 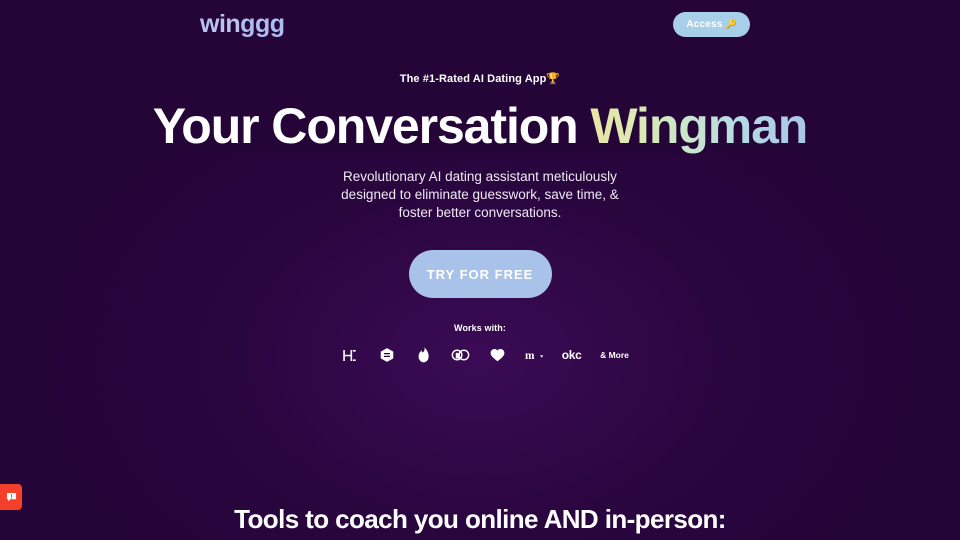 What do you see at coordinates (473, 79) in the screenshot?
I see `hero-eyebrow-text: The #1-Rated AI Dating App` at bounding box center [473, 79].